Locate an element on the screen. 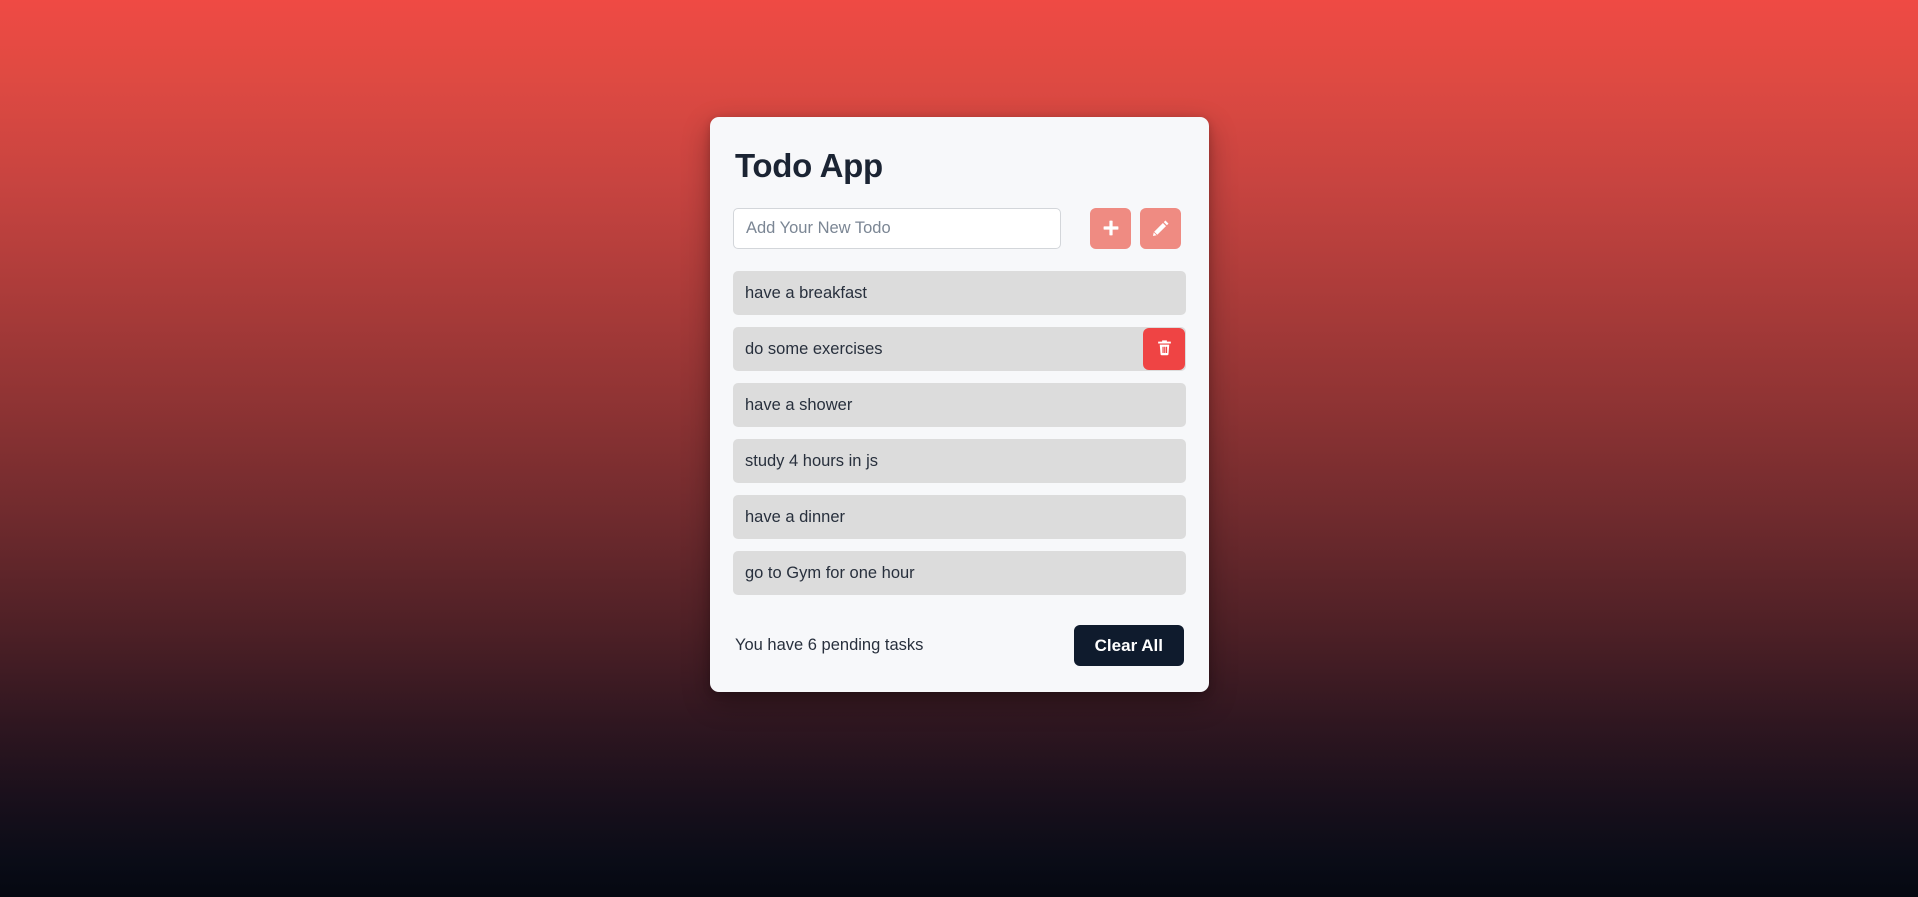 This screenshot has width=1918, height=897. todo-item-label: study 4 hours in js is located at coordinates (811, 460).